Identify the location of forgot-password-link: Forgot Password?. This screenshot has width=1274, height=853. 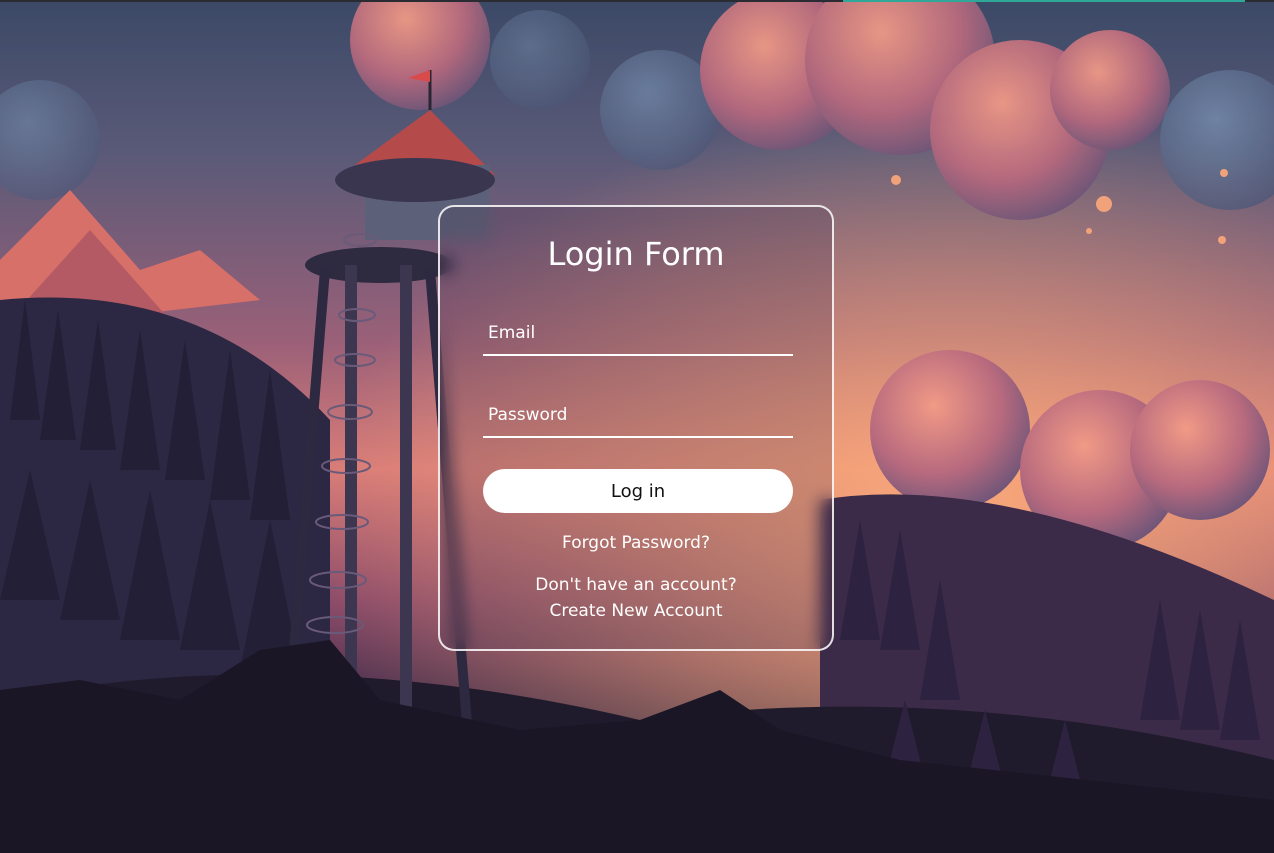
(636, 543).